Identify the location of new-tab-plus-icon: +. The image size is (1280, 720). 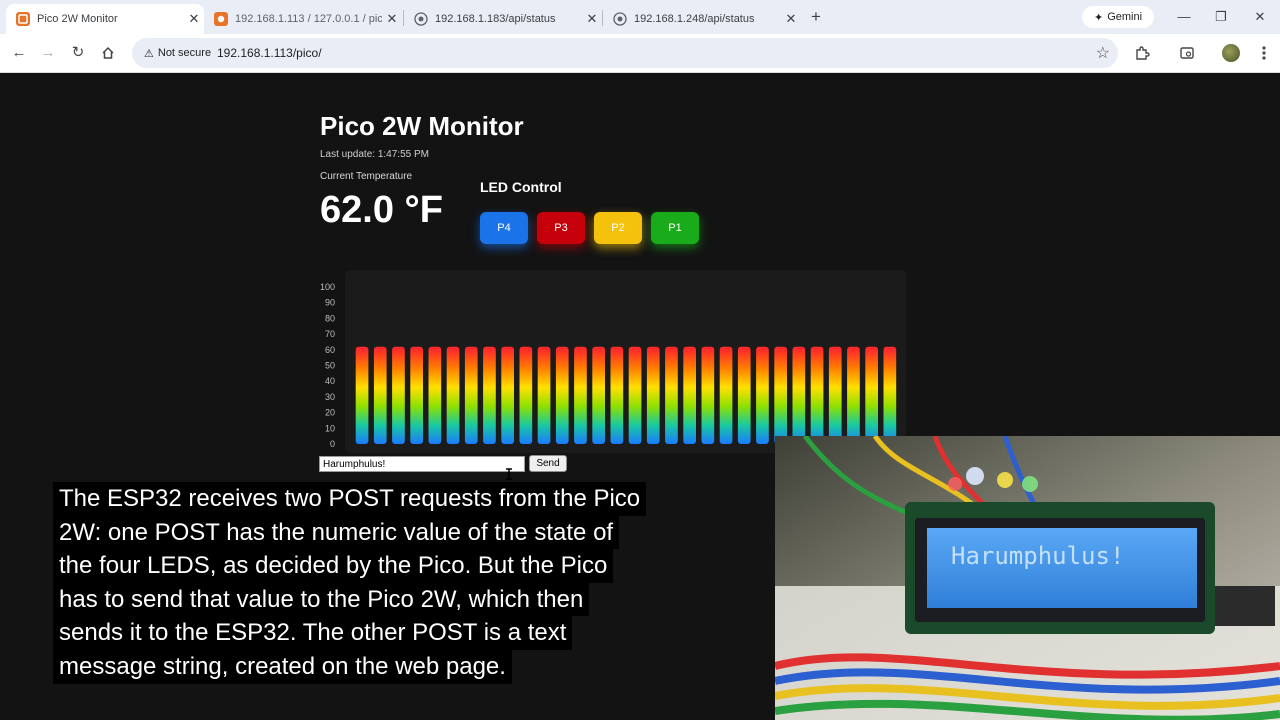
(816, 17).